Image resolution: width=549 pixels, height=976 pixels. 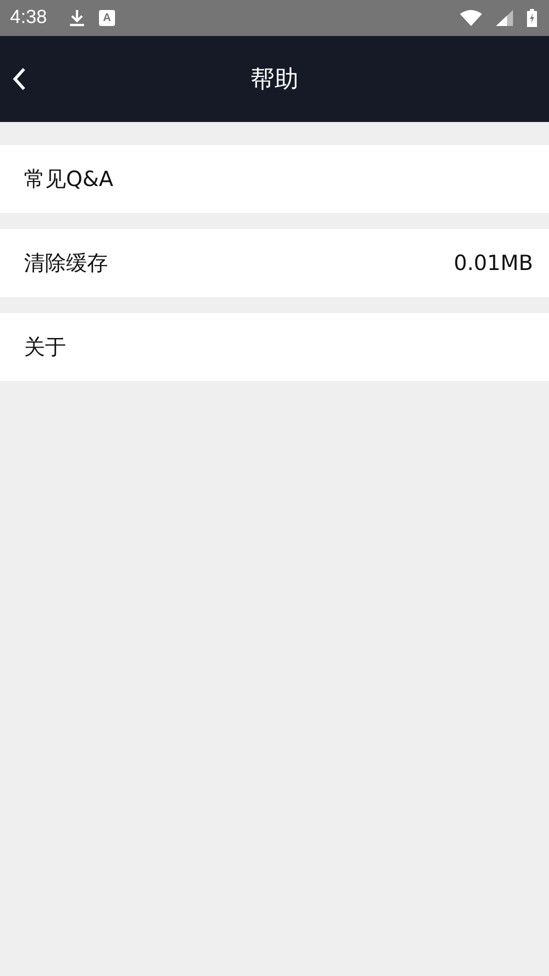 I want to click on settings-row: 常见Q&A, so click(x=274, y=179).